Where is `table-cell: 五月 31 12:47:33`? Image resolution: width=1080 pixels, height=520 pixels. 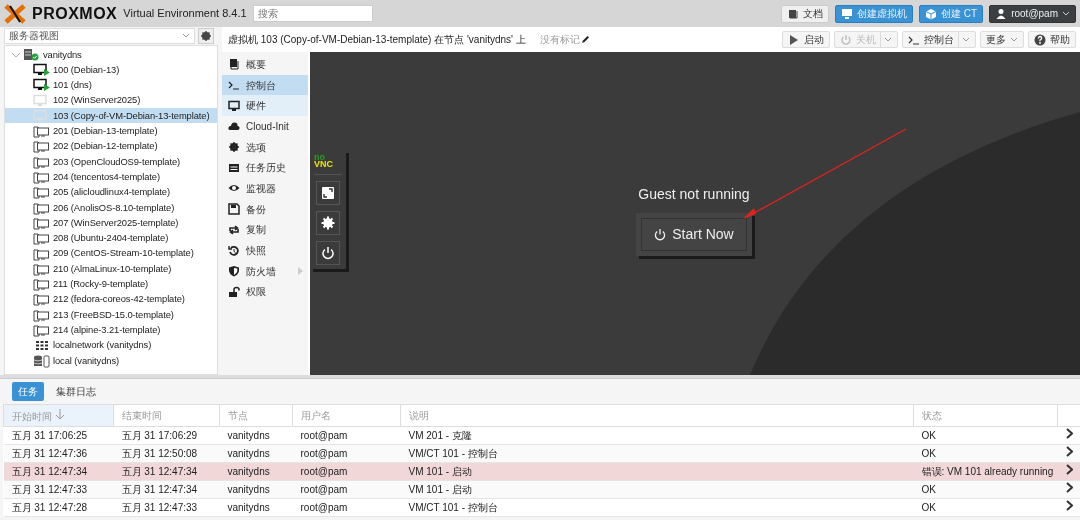 table-cell: 五月 31 12:47:33 is located at coordinates (166, 507).